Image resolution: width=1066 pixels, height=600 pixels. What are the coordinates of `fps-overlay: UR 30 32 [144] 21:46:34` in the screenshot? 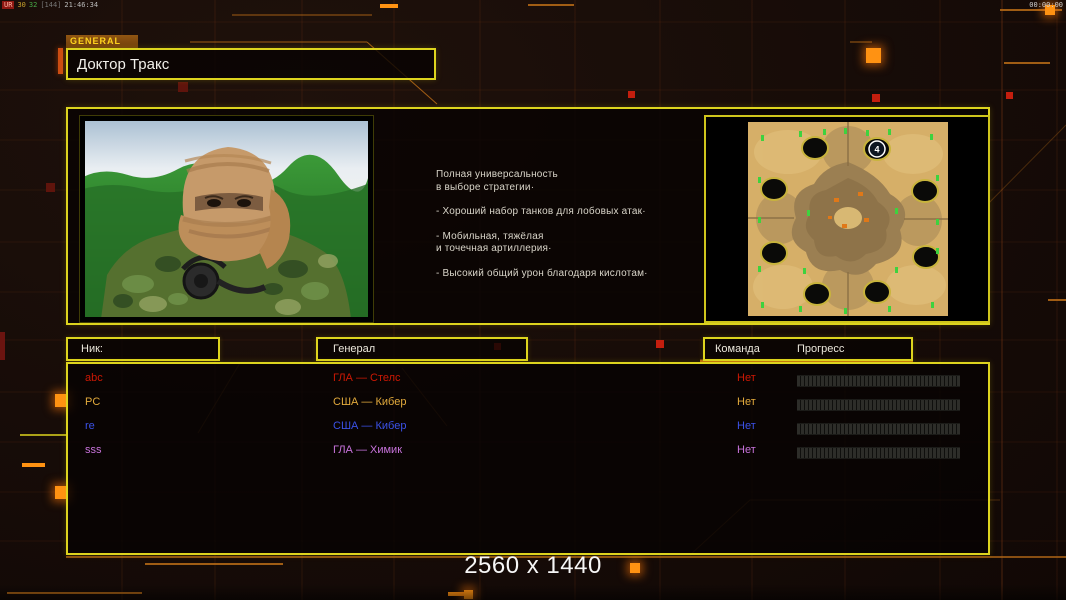 It's located at (51, 5).